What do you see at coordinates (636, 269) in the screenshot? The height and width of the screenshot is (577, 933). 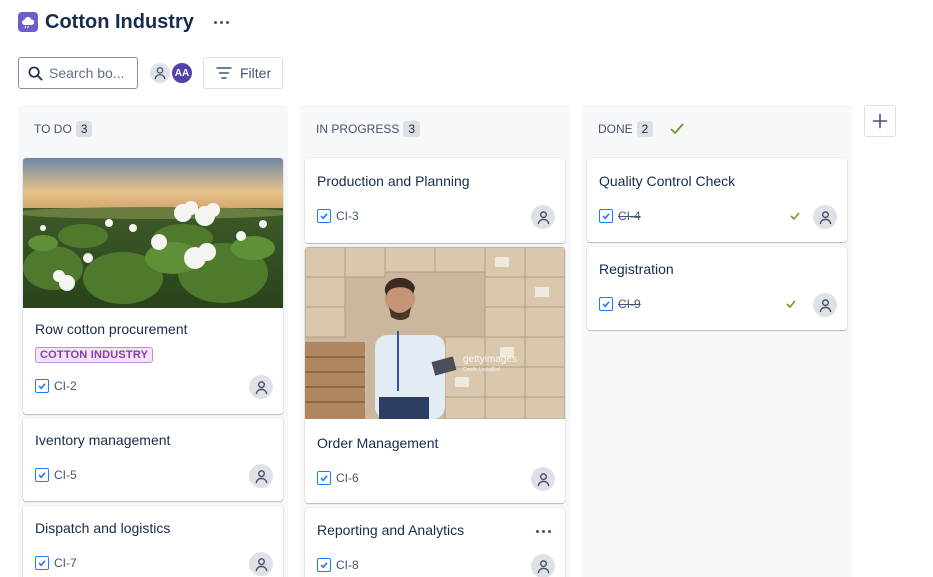 I see `card-title: Registration` at bounding box center [636, 269].